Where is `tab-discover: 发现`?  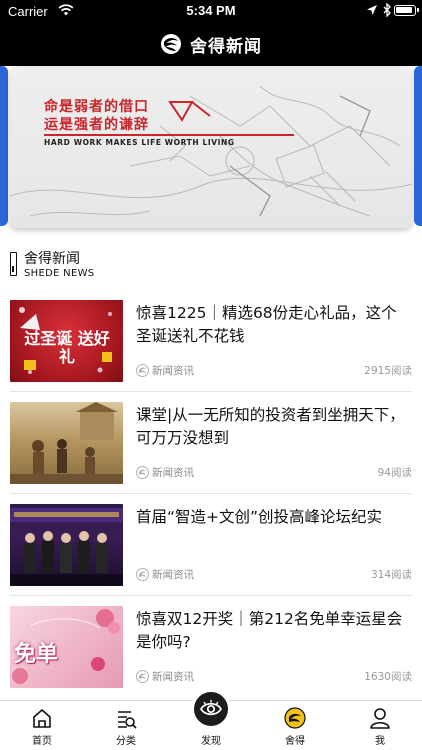
tab-discover: 发现 is located at coordinates (211, 719).